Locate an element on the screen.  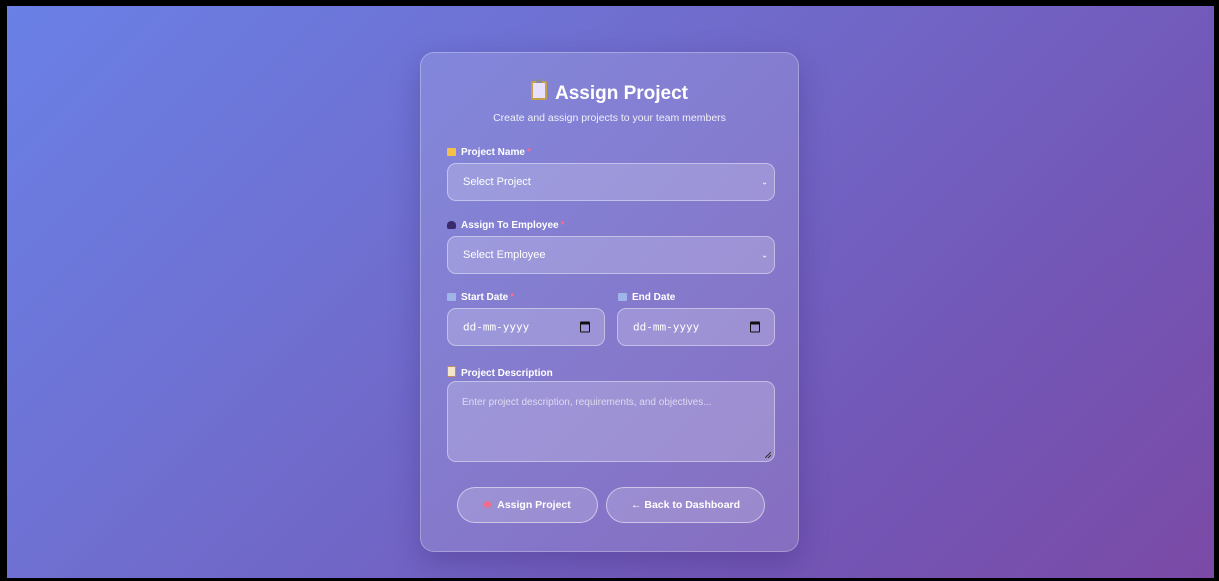
form-title: Assign Project is located at coordinates (621, 93).